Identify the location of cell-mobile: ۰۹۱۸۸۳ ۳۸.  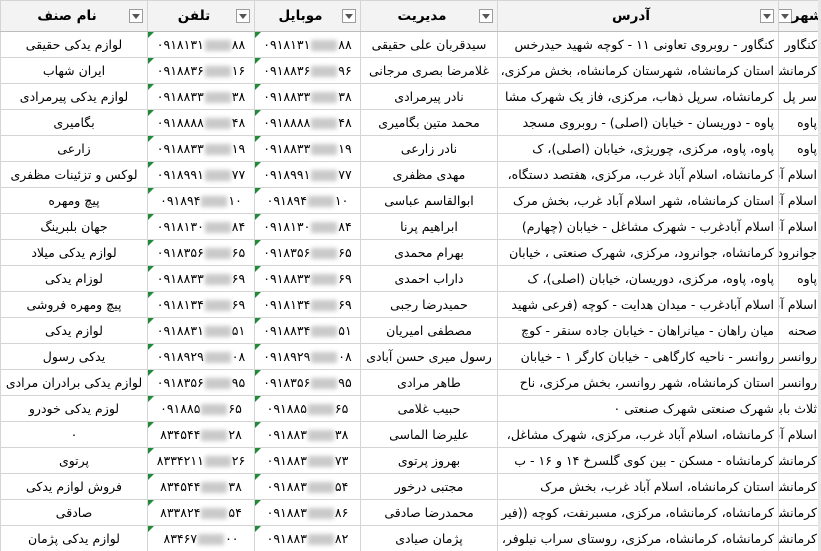
(307, 434).